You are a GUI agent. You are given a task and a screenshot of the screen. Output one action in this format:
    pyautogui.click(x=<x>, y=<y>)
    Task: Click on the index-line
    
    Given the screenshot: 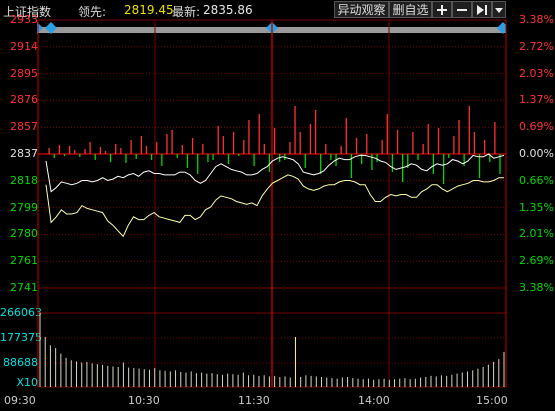 What is the action you would take?
    pyautogui.click(x=275, y=173)
    